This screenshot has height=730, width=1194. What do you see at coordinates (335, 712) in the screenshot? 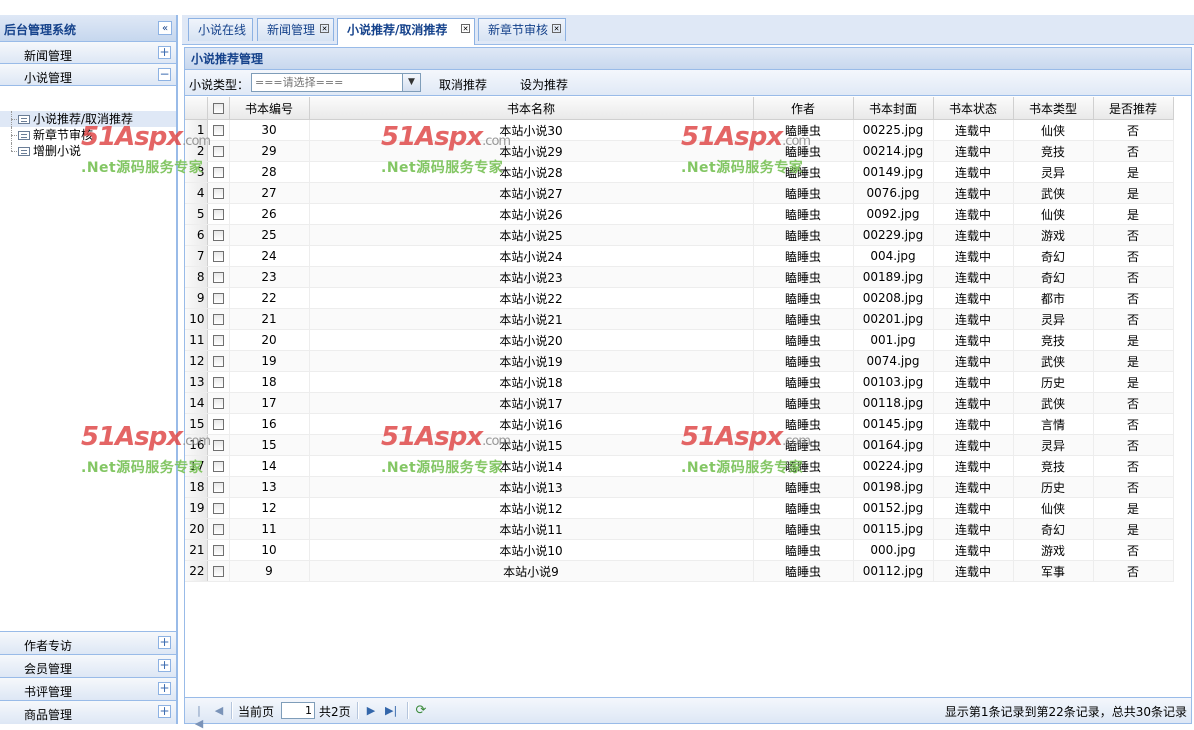
I see `total-pages: 共2页` at bounding box center [335, 712].